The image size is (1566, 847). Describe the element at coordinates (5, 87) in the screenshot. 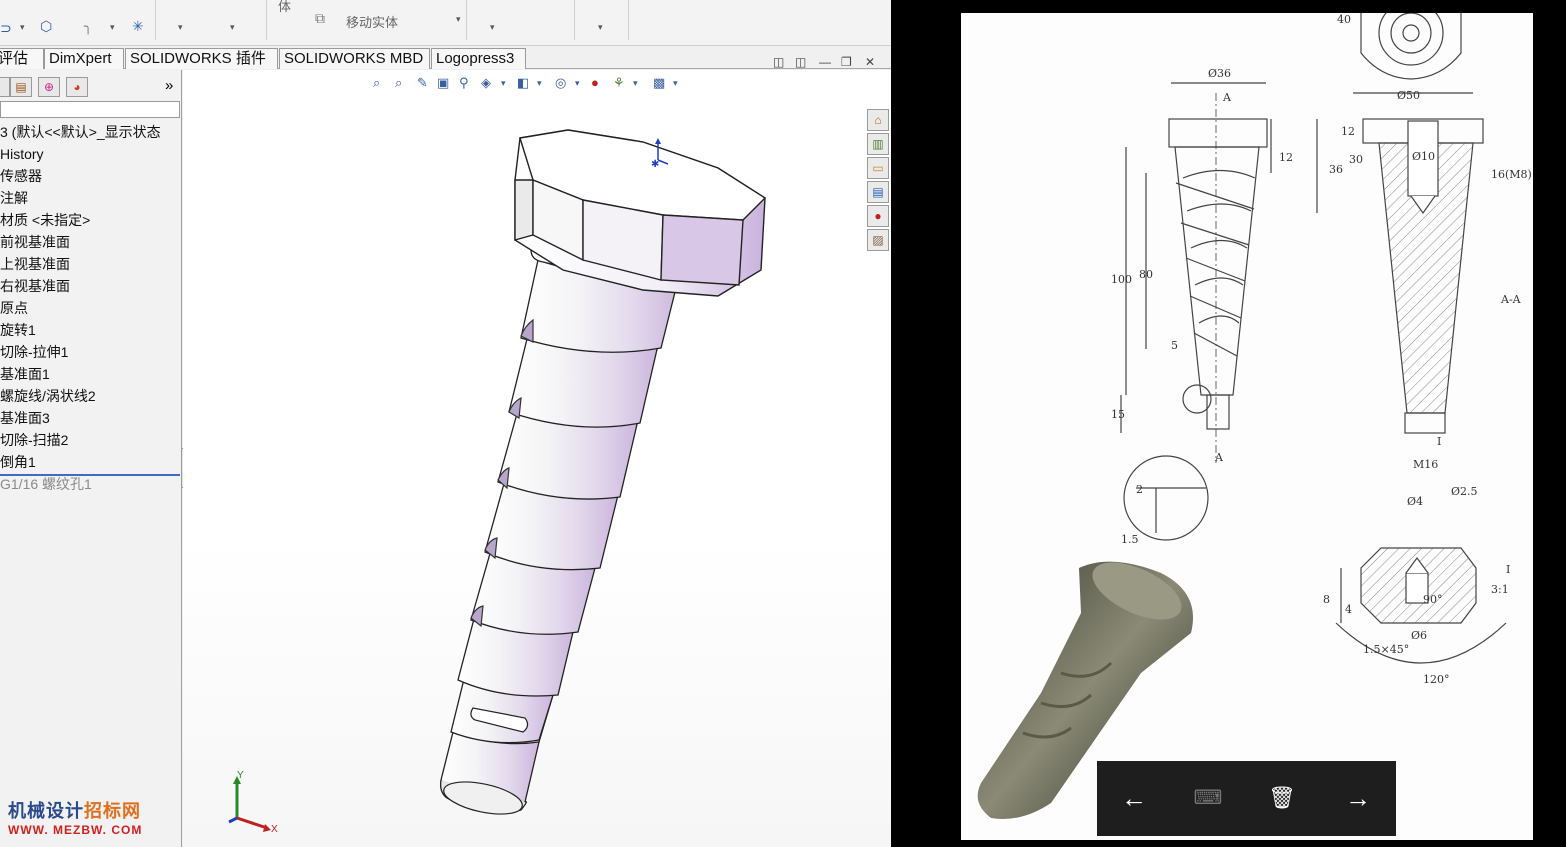

I see `feature-tree-tab` at that location.